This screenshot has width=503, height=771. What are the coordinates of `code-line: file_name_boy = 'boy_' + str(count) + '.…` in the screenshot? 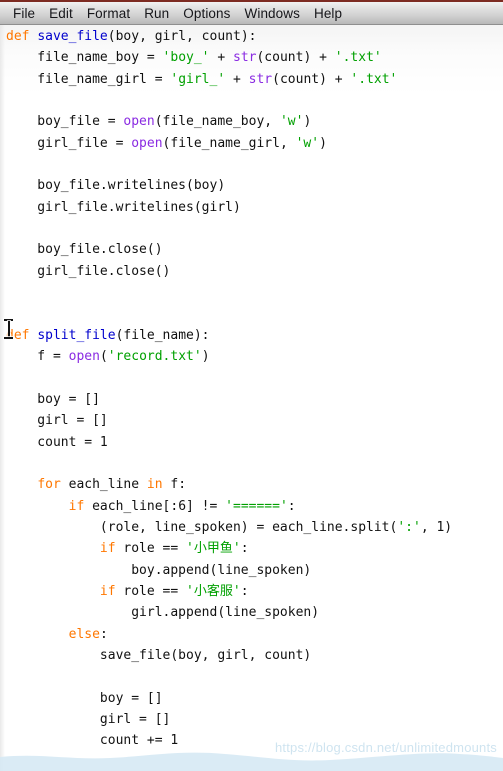 It's located at (229, 57).